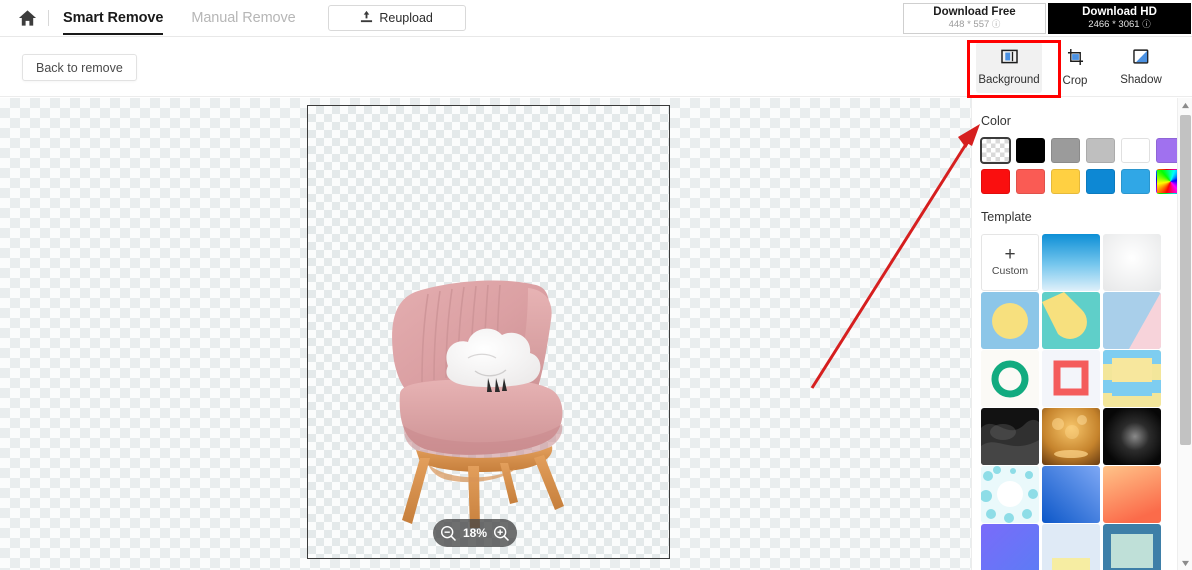 The width and height of the screenshot is (1192, 570). Describe the element at coordinates (366, 18) in the screenshot. I see `upload-icon` at that location.